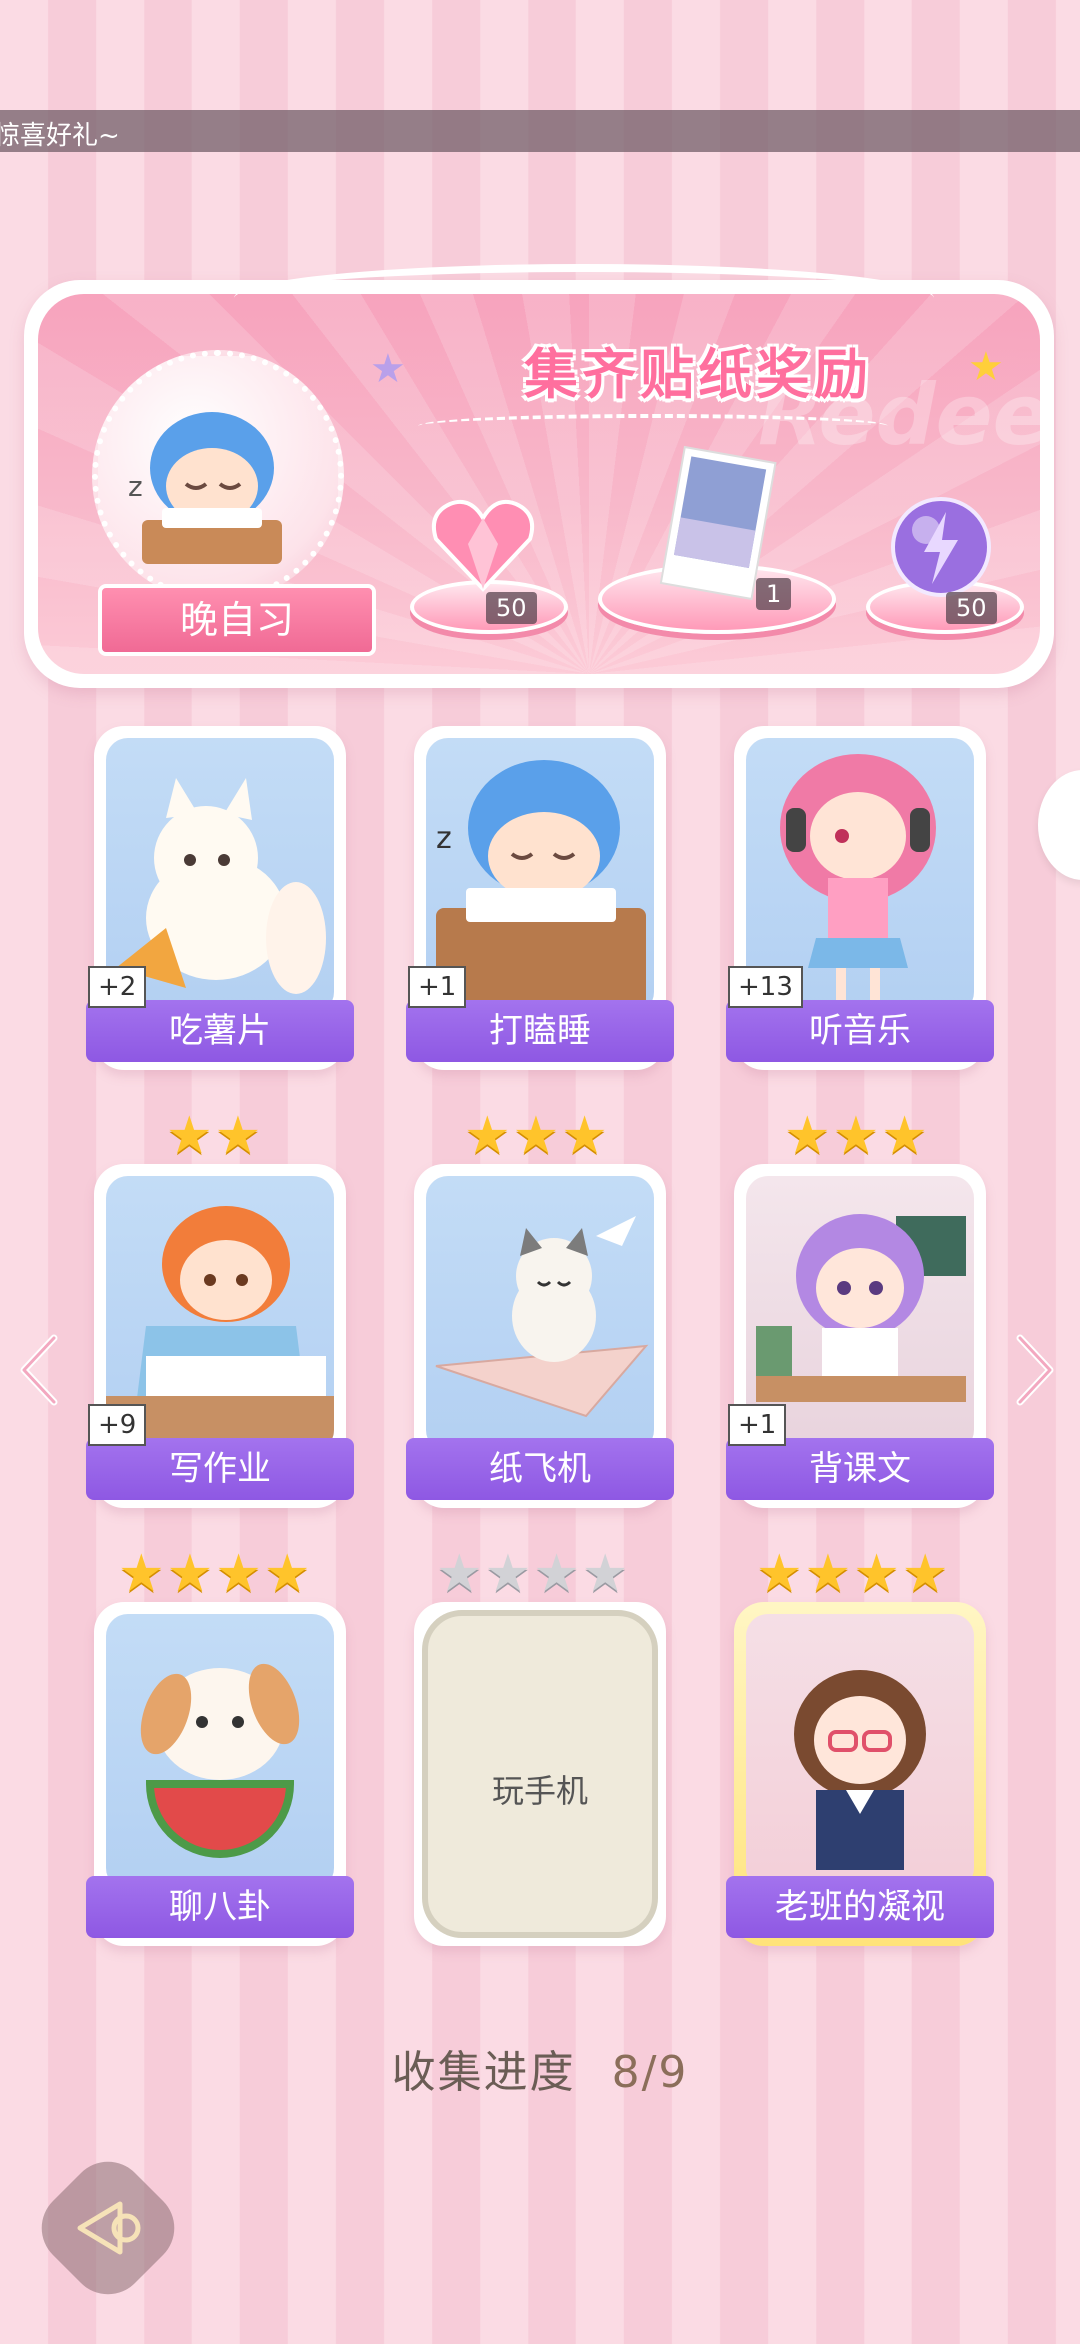  I want to click on sticker-name: 聊八卦, so click(220, 1907).